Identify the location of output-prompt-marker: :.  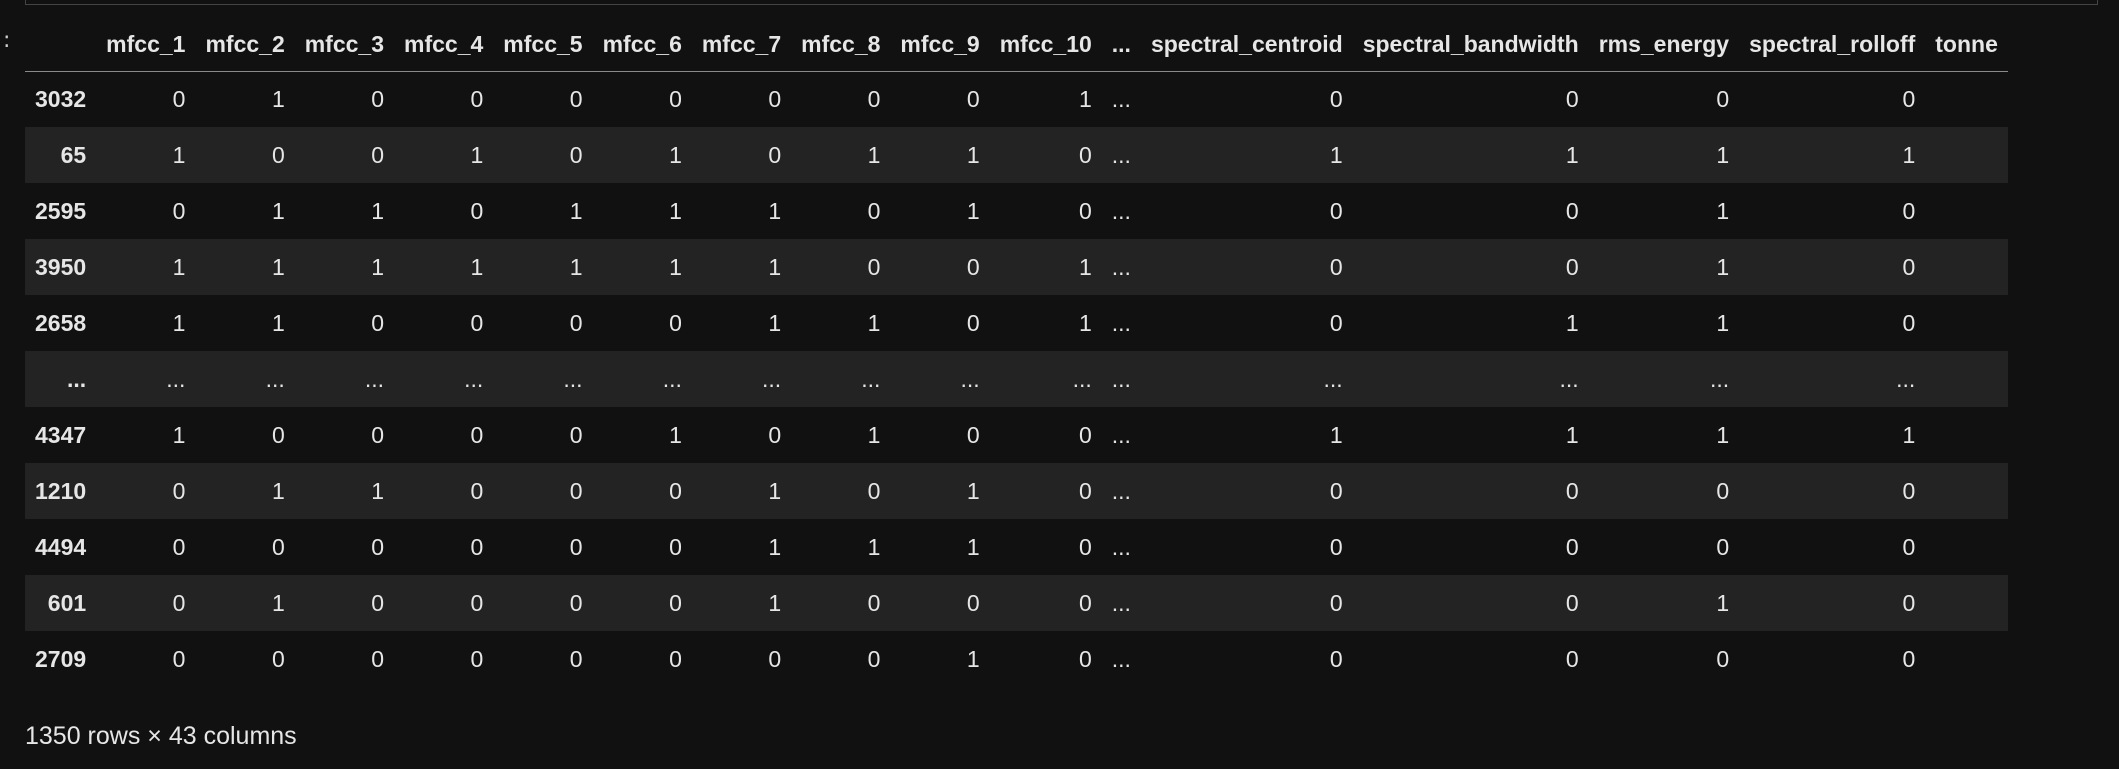
(7, 40).